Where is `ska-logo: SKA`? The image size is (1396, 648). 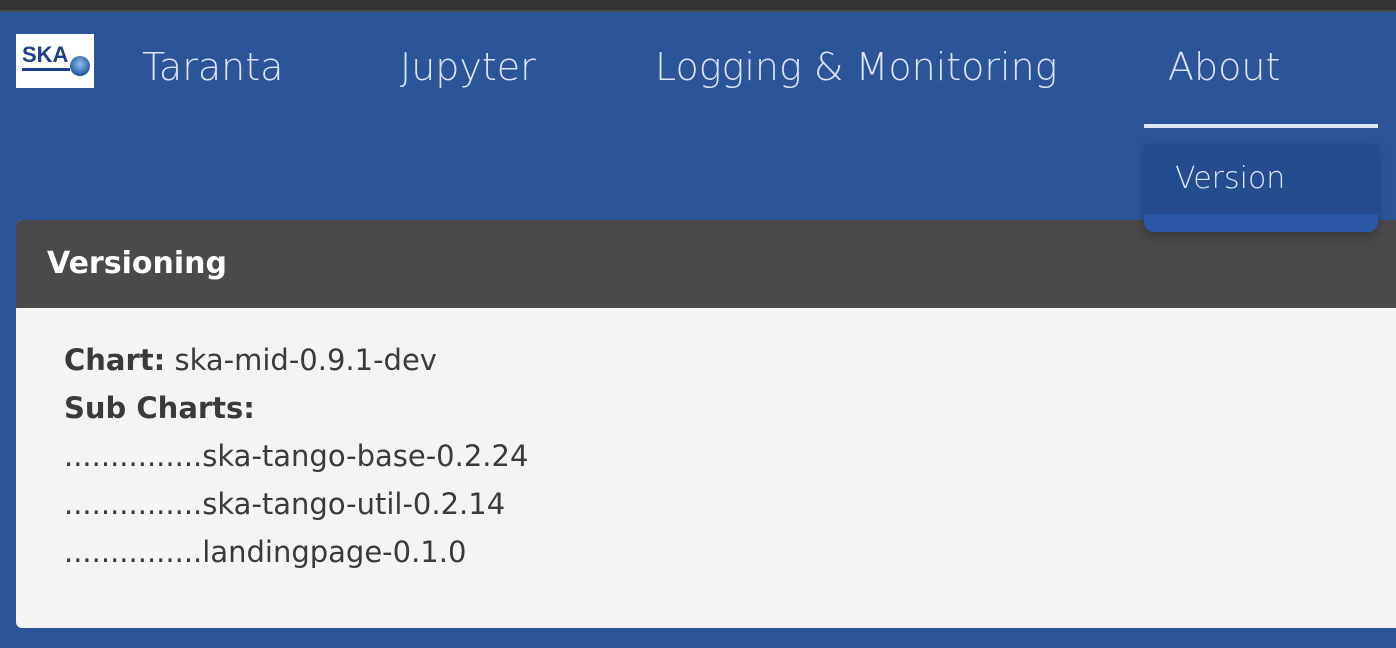 ska-logo: SKA is located at coordinates (55, 61).